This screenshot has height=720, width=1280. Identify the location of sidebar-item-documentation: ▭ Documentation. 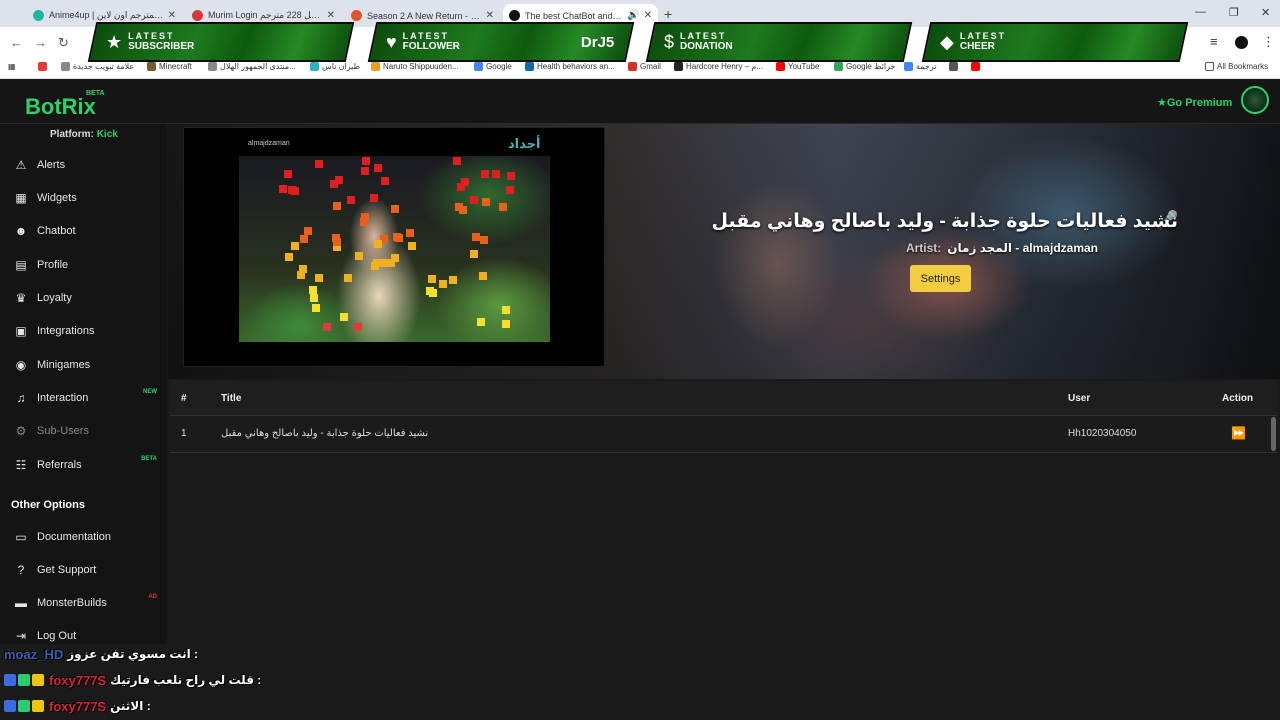
(83, 537).